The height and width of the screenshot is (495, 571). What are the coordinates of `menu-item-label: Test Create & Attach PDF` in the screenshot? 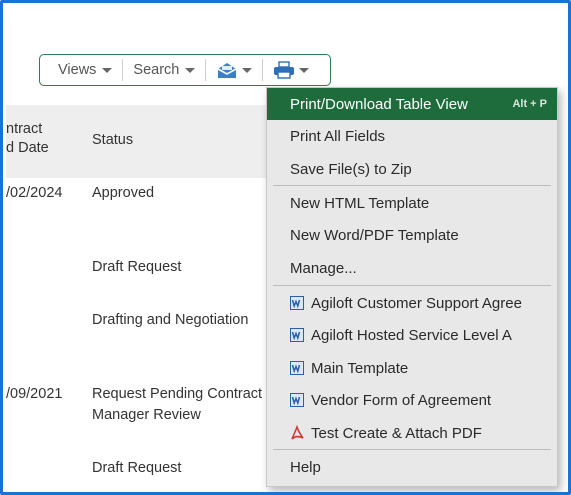 It's located at (396, 433).